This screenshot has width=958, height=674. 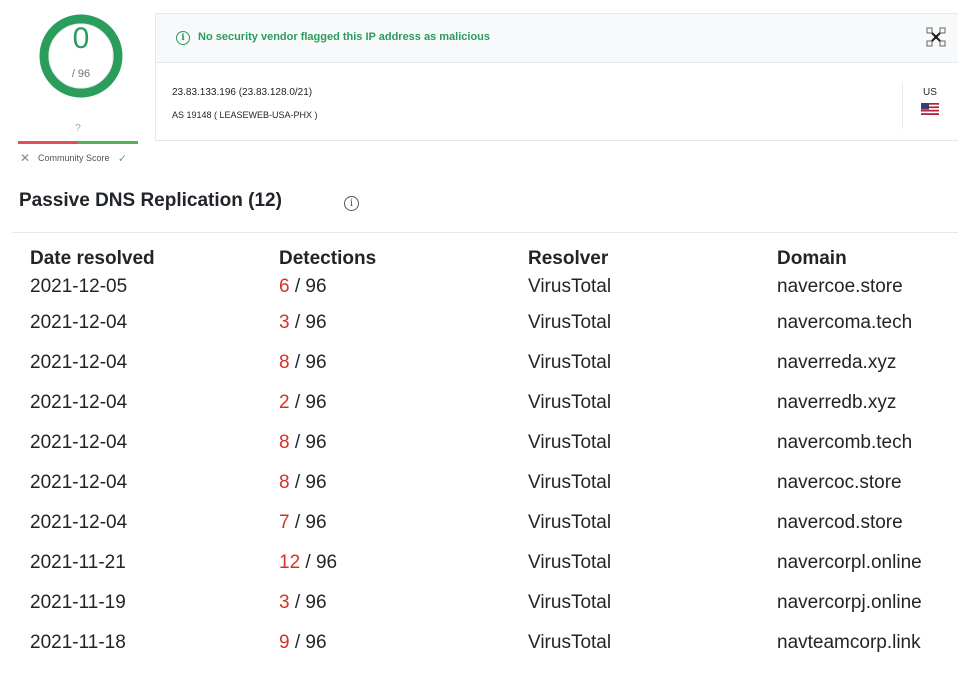 I want to click on table-row: 2021-12-04 8 / 96 VirusTotal navercoc.store, so click(x=490, y=483).